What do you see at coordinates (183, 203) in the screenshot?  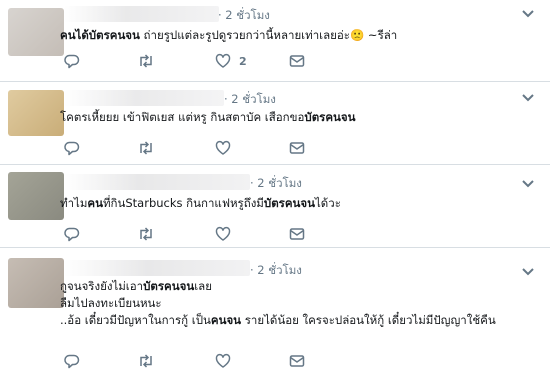 I see `text-segment: ที่กินStarbucks กินกาแฟหรูถึงมี` at bounding box center [183, 203].